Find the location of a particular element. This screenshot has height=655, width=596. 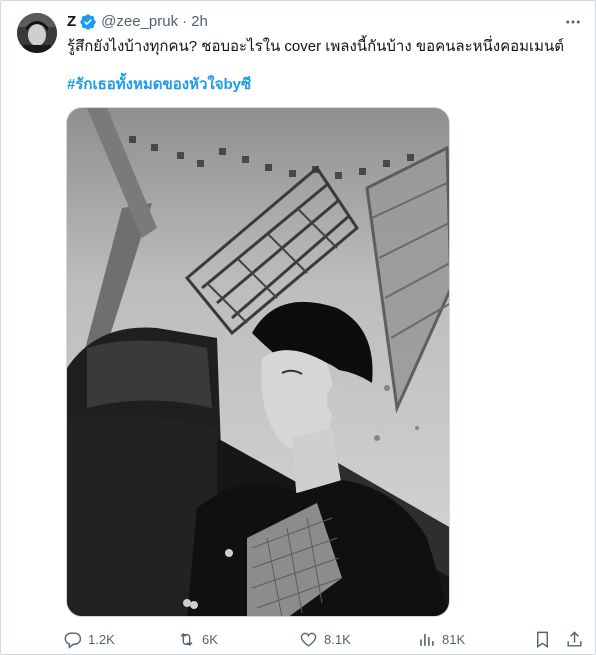

author-name: Z is located at coordinates (71, 22).